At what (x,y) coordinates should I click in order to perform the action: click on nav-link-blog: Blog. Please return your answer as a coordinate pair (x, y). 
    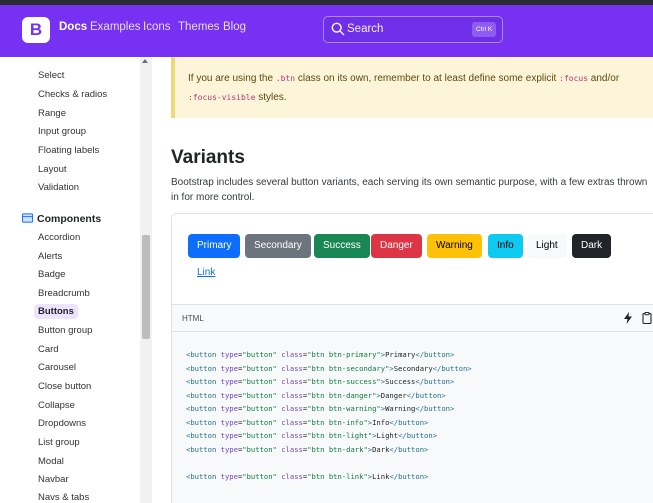
    Looking at the image, I should click on (234, 27).